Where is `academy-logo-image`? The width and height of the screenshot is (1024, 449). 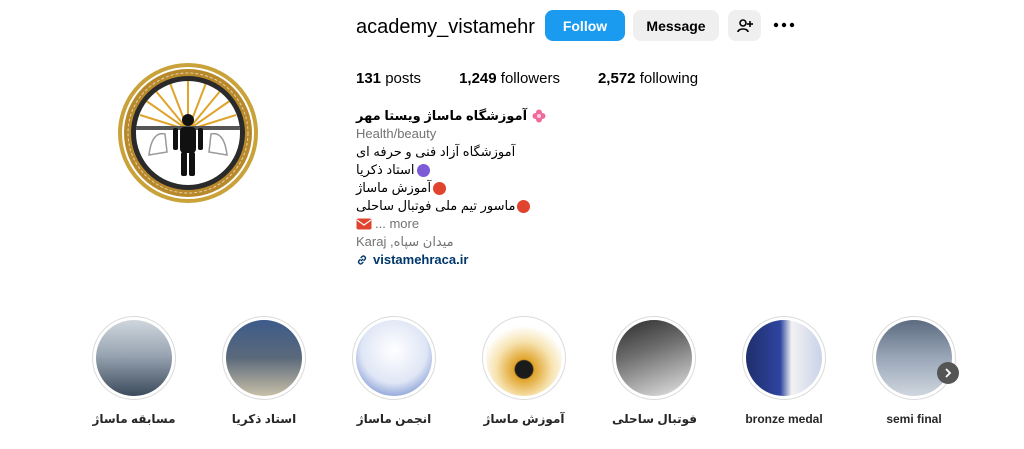
academy-logo-image is located at coordinates (188, 133).